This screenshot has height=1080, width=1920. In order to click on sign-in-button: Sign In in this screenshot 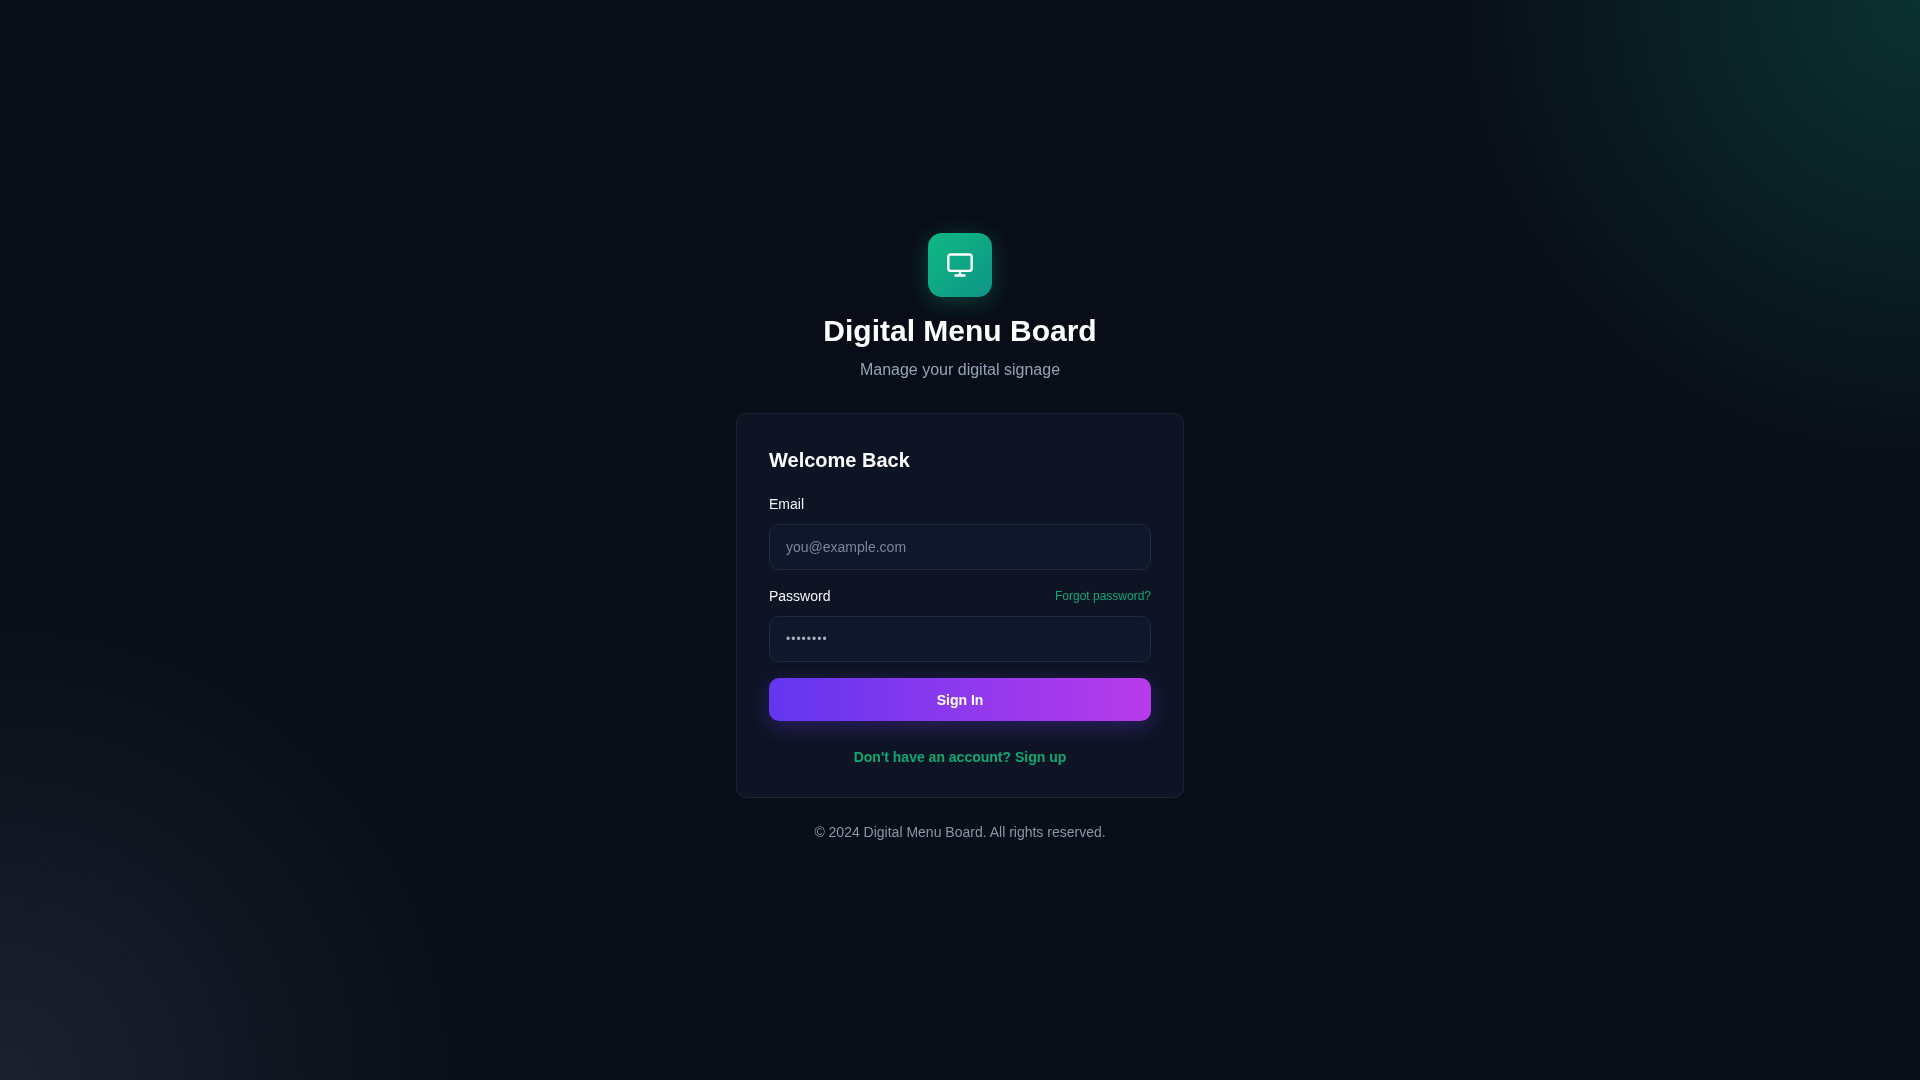, I will do `click(960, 699)`.